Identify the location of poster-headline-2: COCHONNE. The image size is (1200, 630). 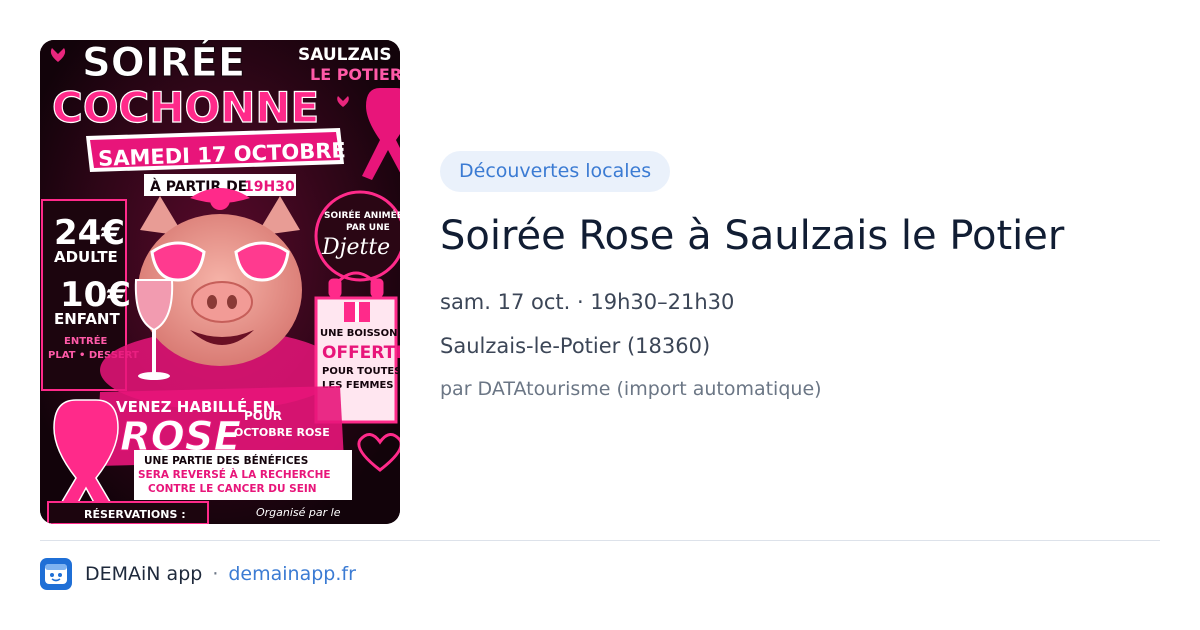
(185, 107).